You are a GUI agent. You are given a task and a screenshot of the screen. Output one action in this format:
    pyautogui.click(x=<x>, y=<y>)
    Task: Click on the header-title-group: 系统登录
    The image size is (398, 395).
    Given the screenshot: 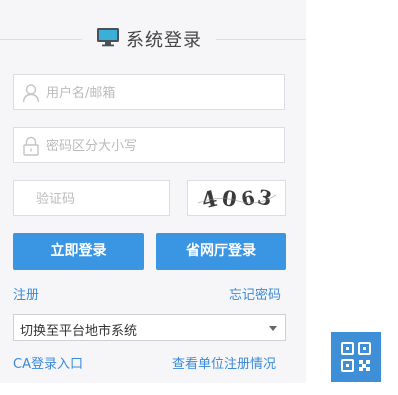 What is the action you would take?
    pyautogui.click(x=149, y=39)
    